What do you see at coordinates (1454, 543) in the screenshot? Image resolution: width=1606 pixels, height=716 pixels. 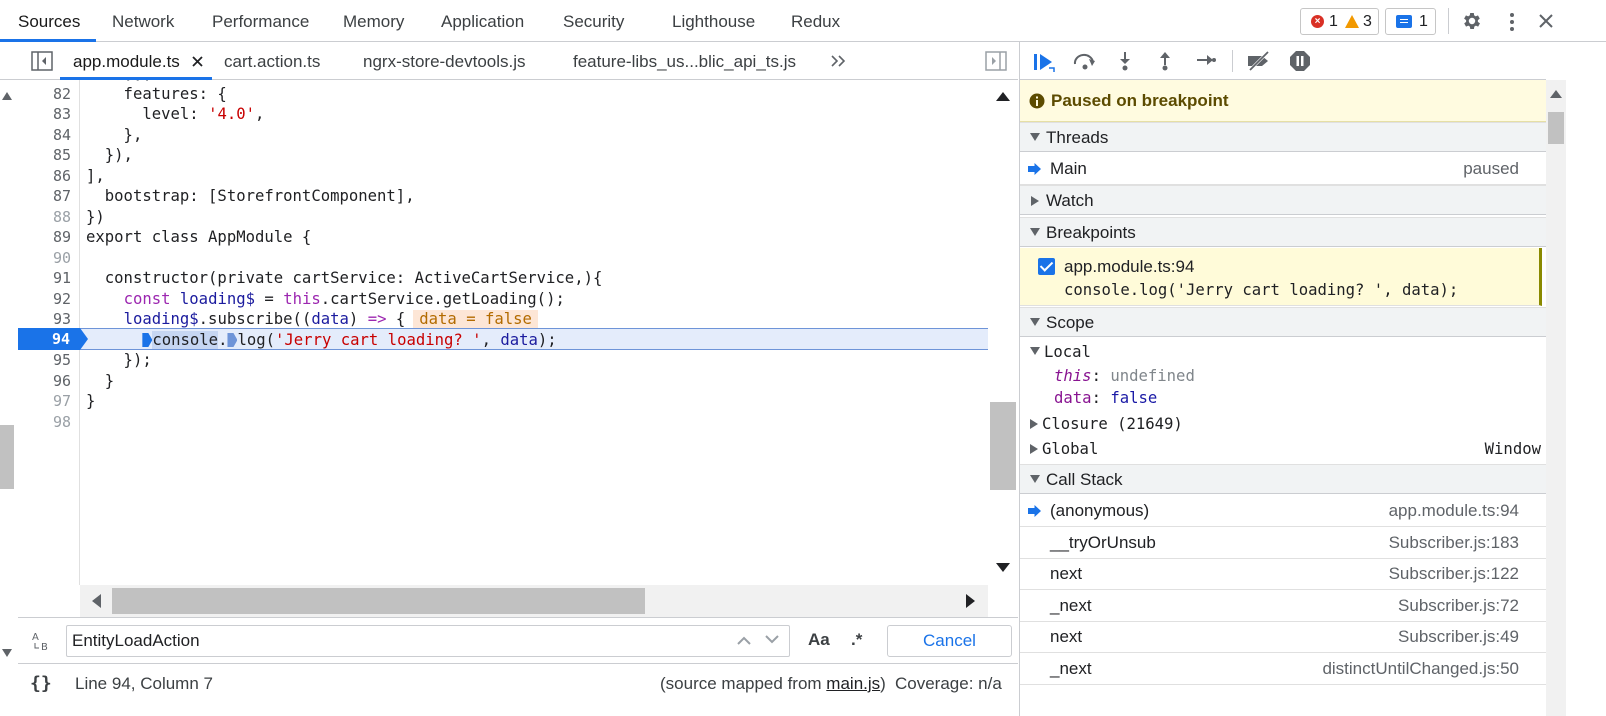 I see `frame-location: Subscriber.js:183` at bounding box center [1454, 543].